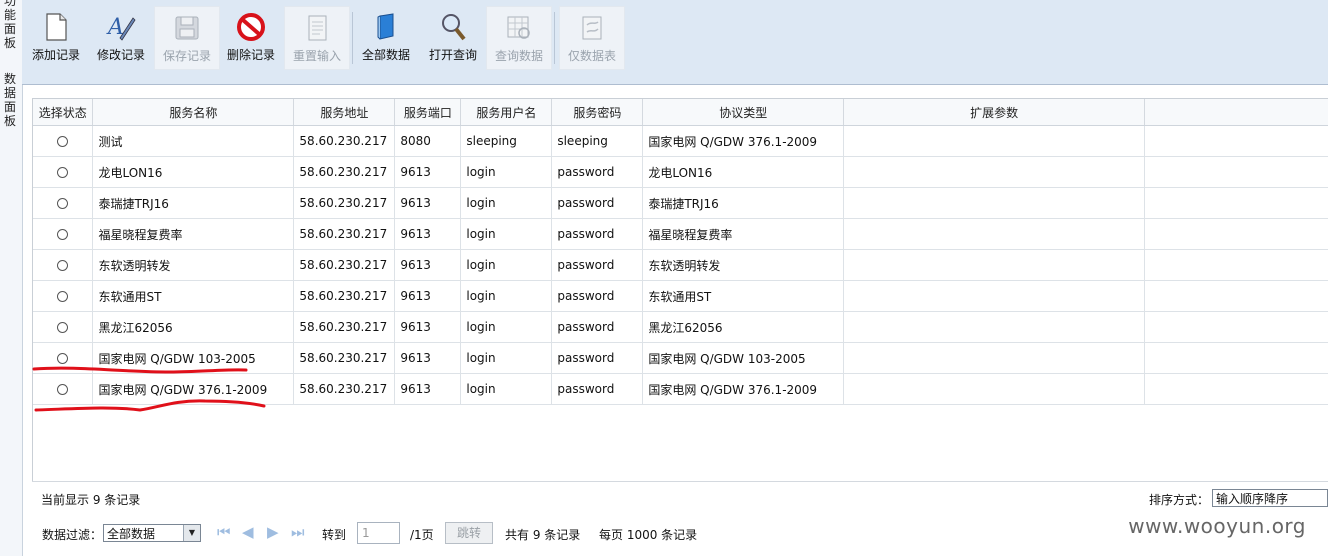 This screenshot has height=556, width=1328. I want to click on all-data-button: 全部数据, so click(386, 37).